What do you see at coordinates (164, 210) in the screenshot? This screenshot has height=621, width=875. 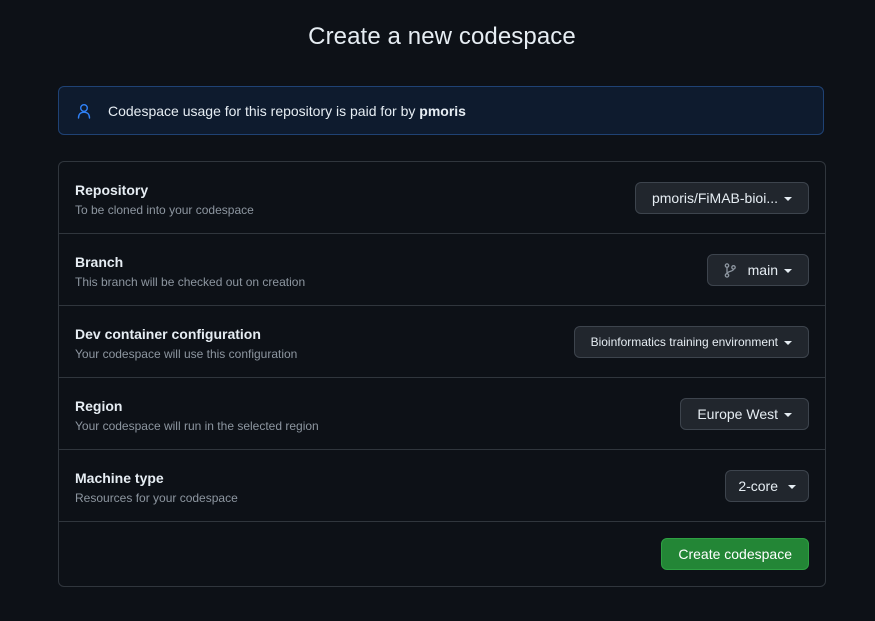 I see `repository-description: To be cloned into your codespace` at bounding box center [164, 210].